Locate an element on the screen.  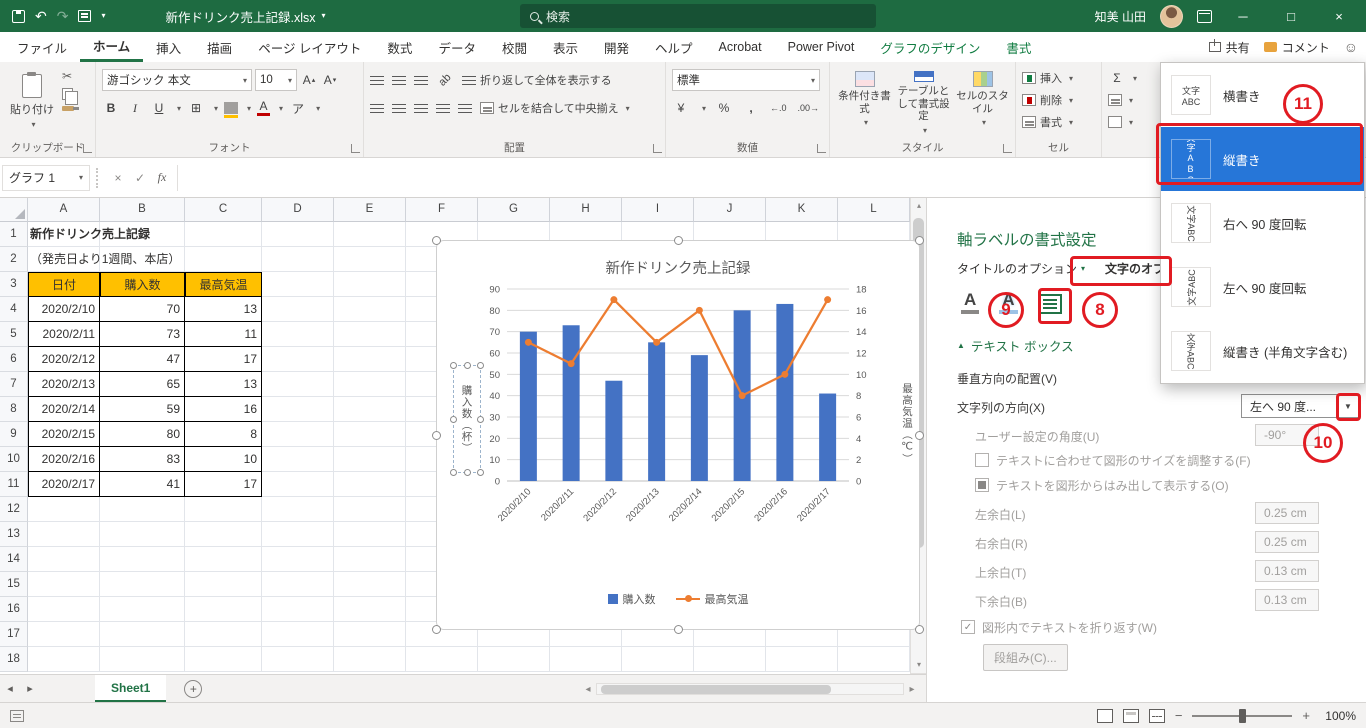
ribbon-tab-描画: 描画 is located at coordinates (219, 47).